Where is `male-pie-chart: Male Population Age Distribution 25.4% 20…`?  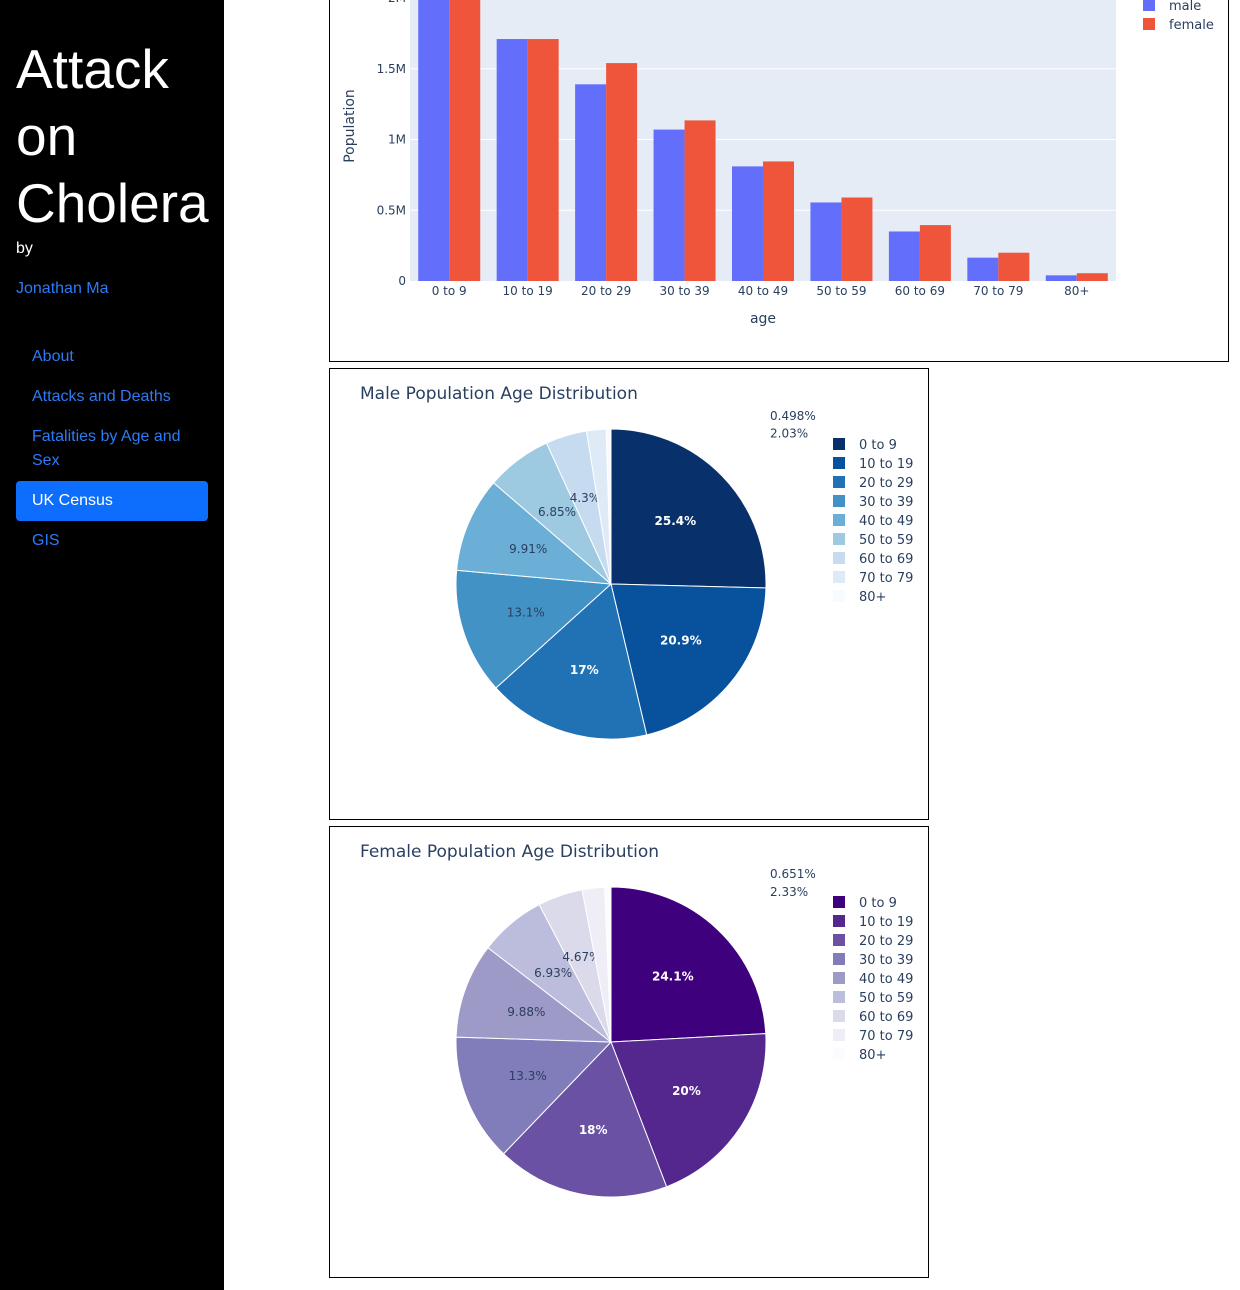
male-pie-chart: Male Population Age Distribution 25.4% 20… is located at coordinates (636, 562).